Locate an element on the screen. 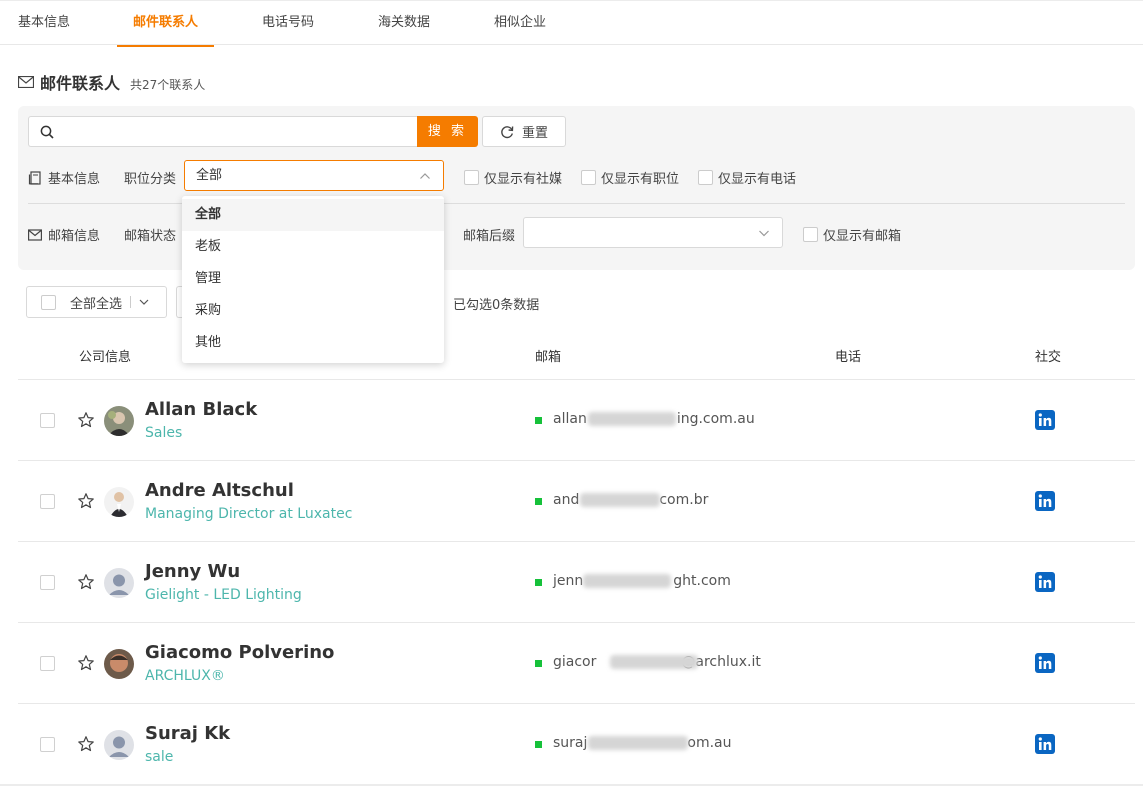 The height and width of the screenshot is (786, 1143). only-social-label: 仅显示有社媒 is located at coordinates (523, 179).